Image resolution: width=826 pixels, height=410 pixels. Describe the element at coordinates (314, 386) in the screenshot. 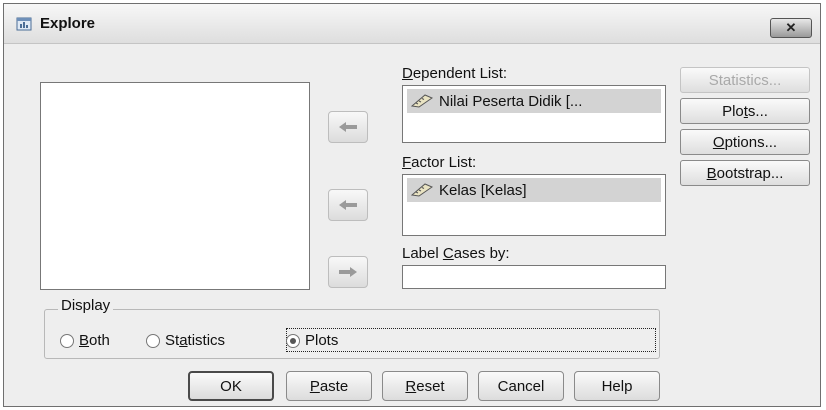

I see `mnemonic: P` at that location.